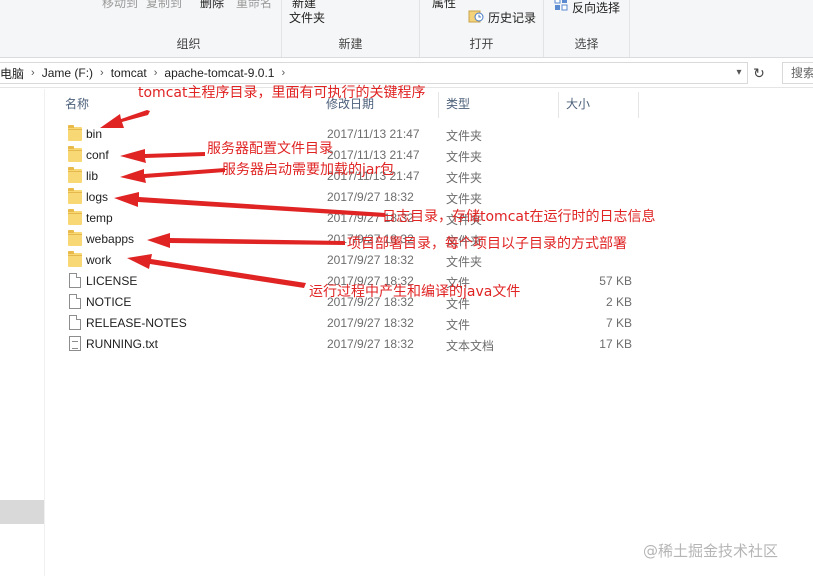  What do you see at coordinates (458, 104) in the screenshot?
I see `column-header-type: 类型` at bounding box center [458, 104].